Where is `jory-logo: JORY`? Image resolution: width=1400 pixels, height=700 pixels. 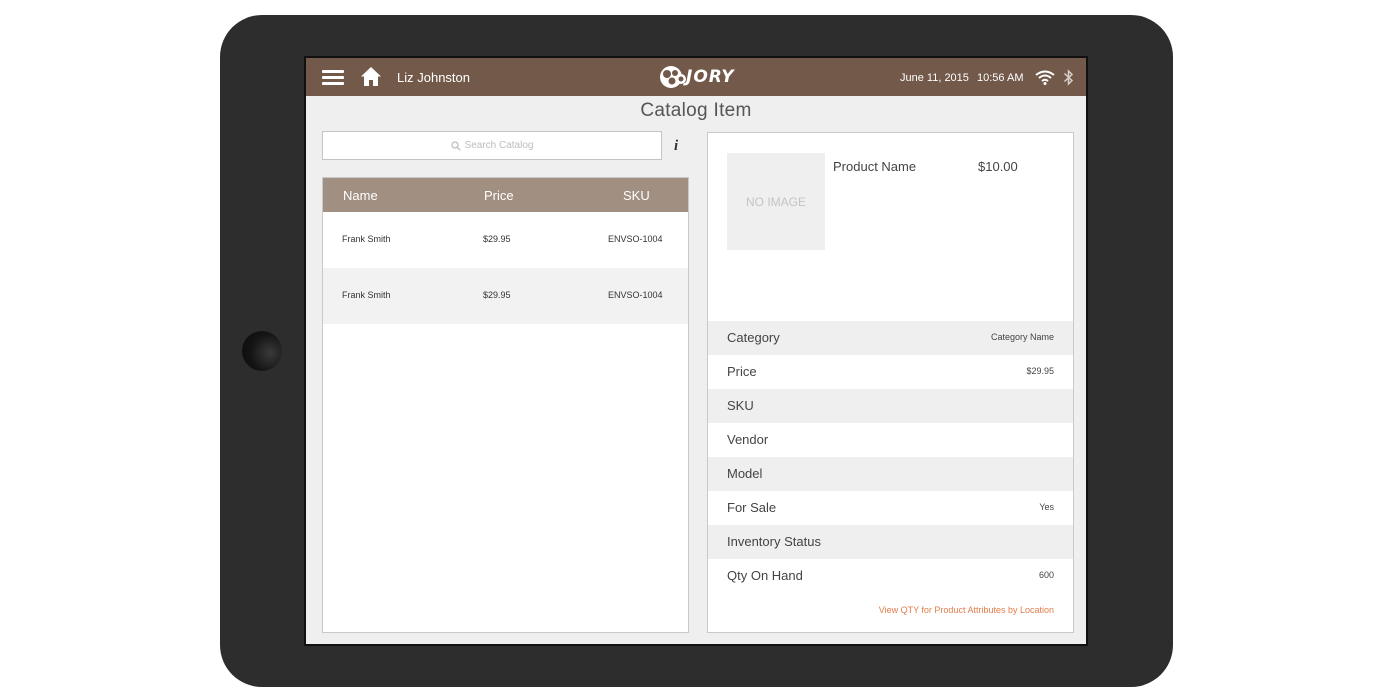 jory-logo: JORY is located at coordinates (696, 77).